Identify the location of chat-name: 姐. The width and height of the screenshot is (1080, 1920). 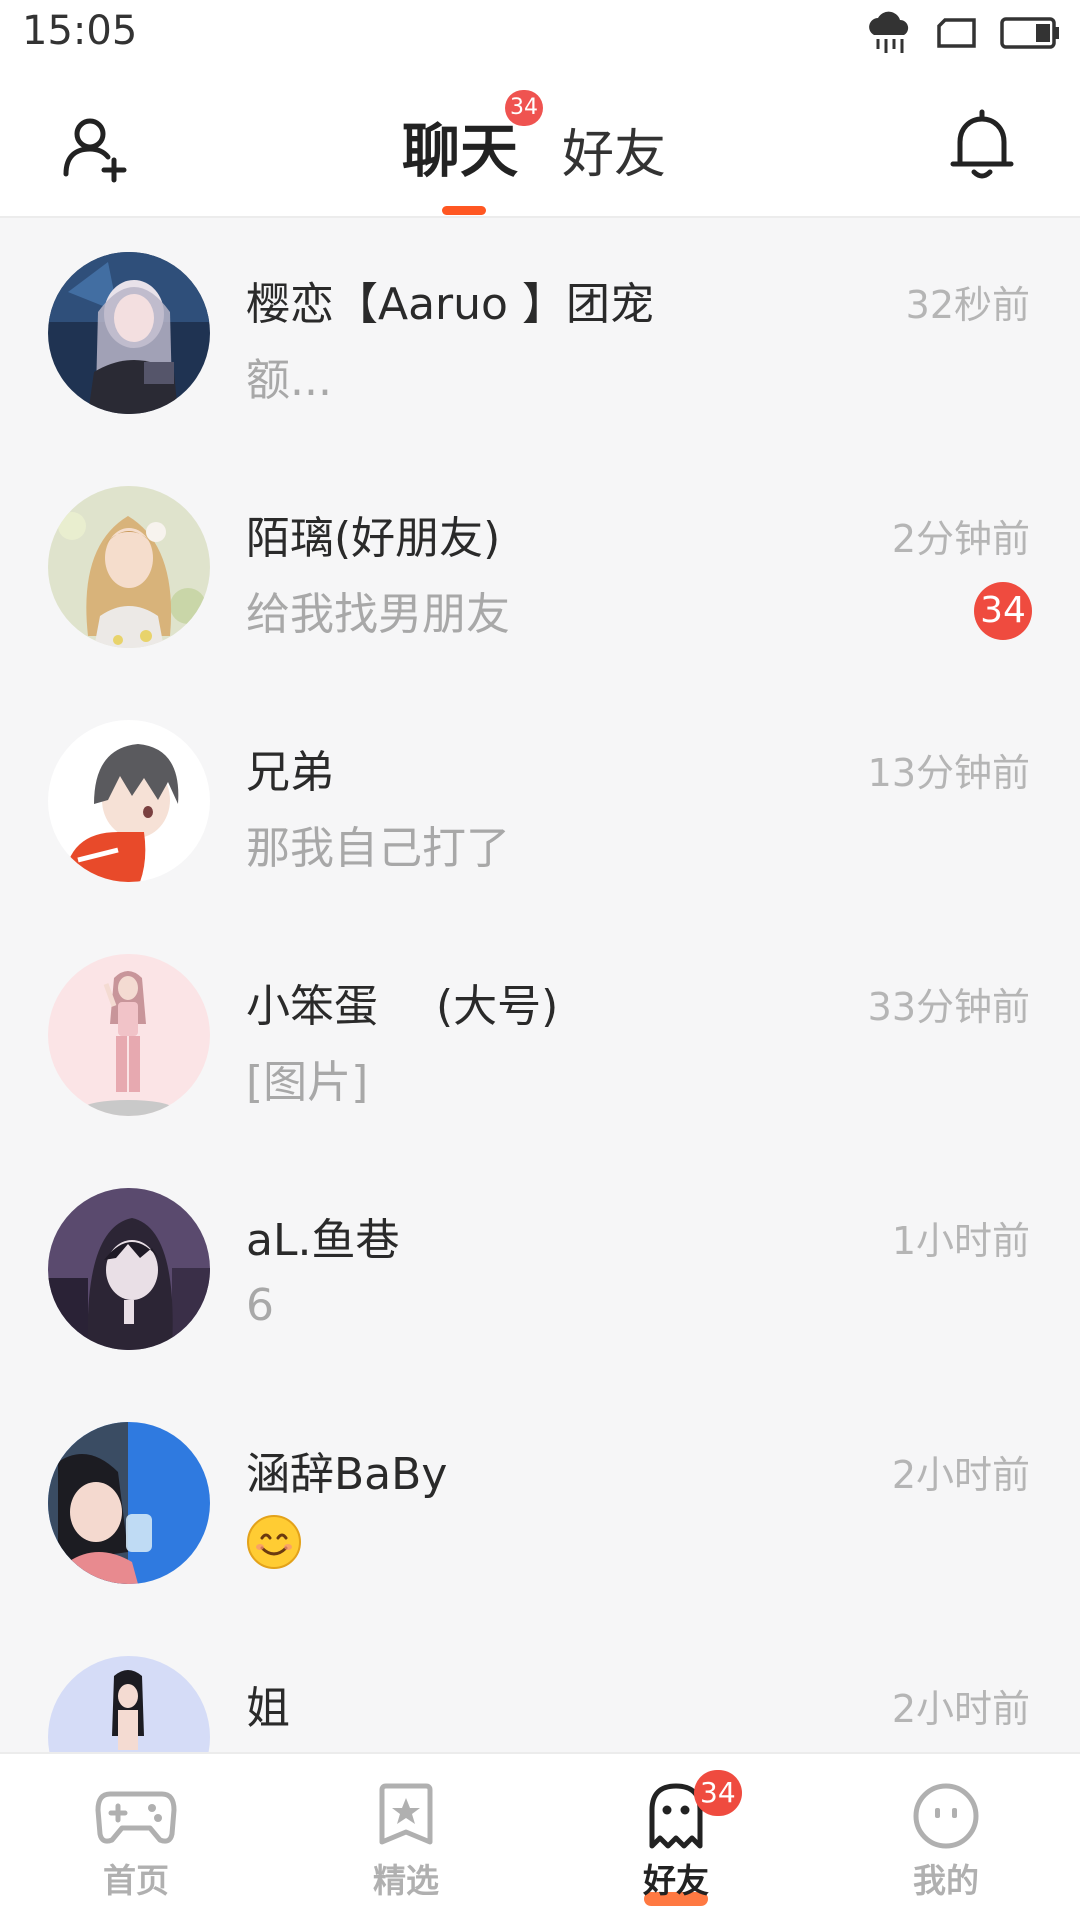
(268, 1708).